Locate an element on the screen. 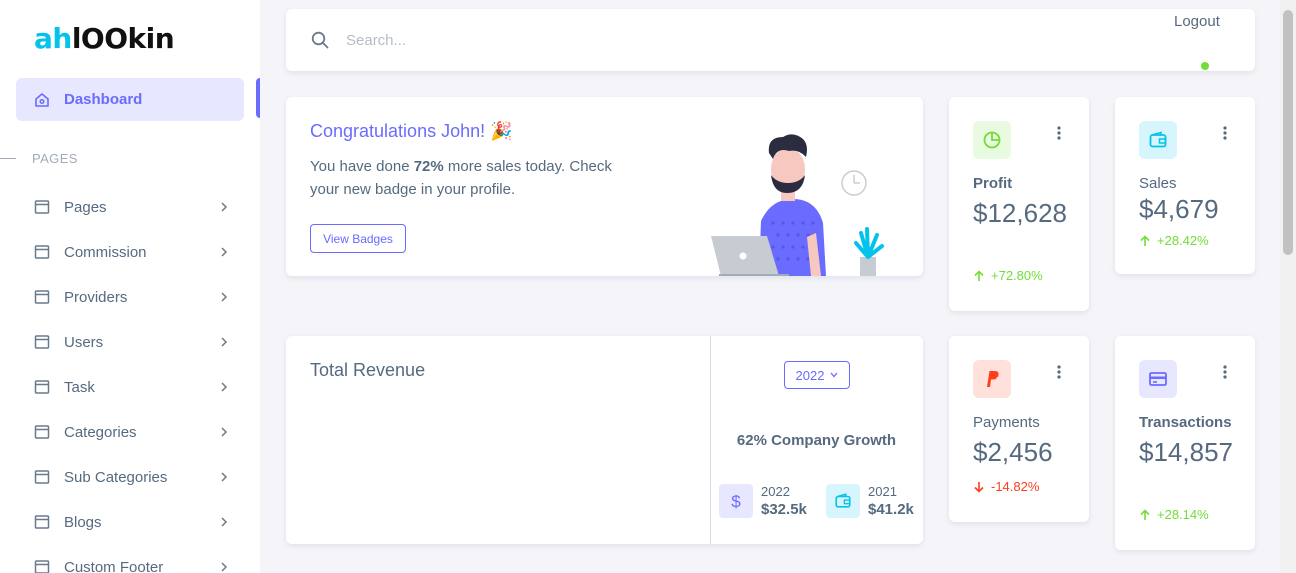 The width and height of the screenshot is (1296, 573). home-icon is located at coordinates (42, 99).